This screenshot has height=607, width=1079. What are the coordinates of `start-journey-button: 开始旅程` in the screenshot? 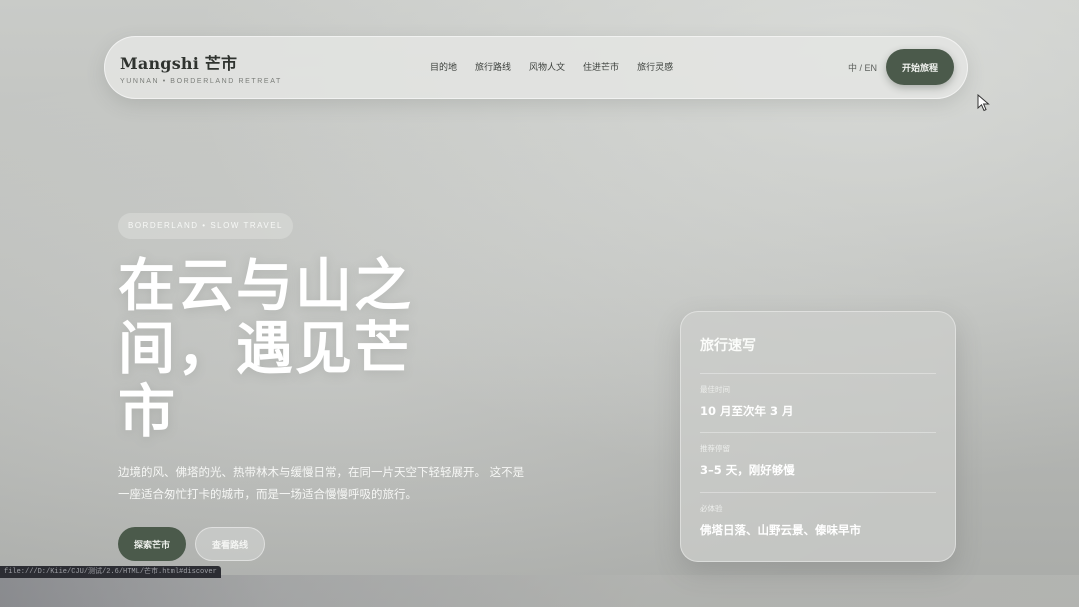 It's located at (920, 67).